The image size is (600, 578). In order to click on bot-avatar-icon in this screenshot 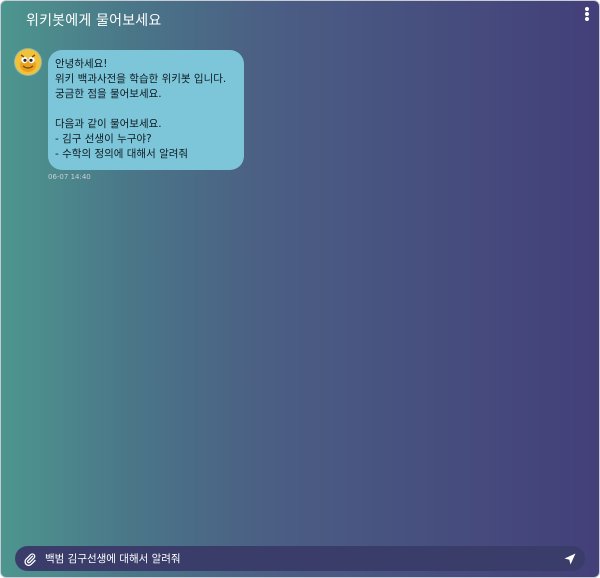, I will do `click(28, 62)`.